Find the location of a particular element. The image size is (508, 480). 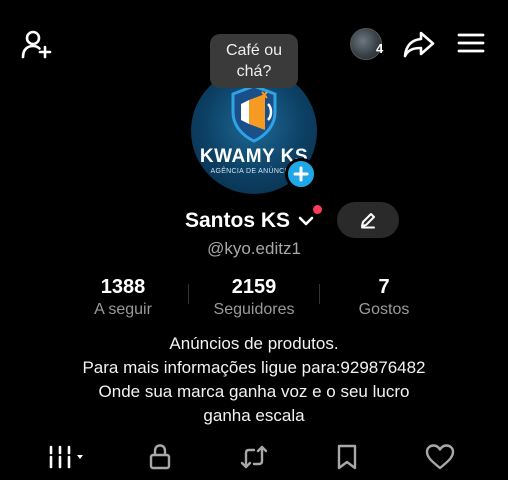

notification-dot is located at coordinates (317, 209).